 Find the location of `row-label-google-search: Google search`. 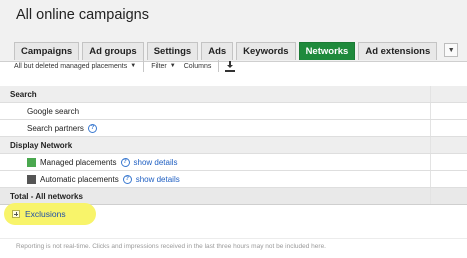

row-label-google-search: Google search is located at coordinates (53, 111).